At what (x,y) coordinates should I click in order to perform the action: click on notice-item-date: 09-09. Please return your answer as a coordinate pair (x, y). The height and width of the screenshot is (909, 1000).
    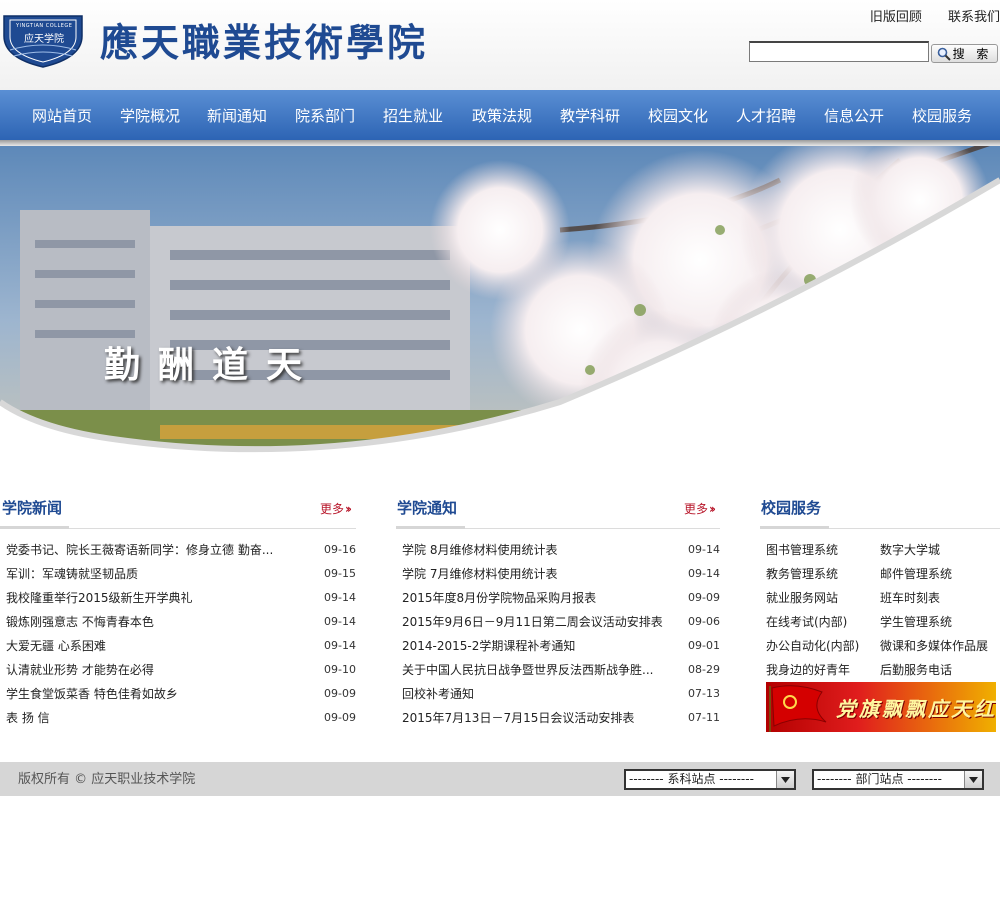
    Looking at the image, I should click on (704, 597).